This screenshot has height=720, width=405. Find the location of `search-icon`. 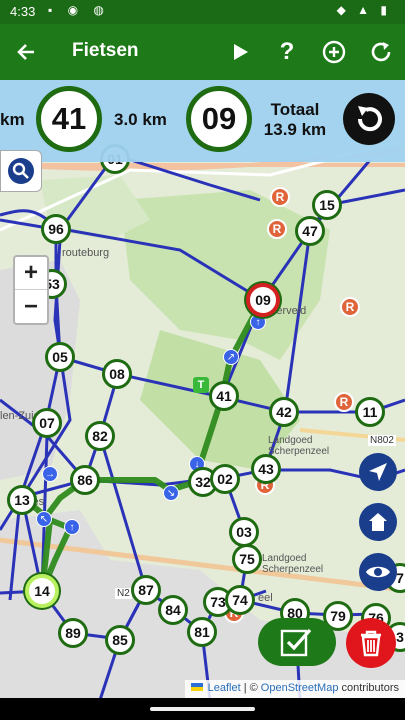

search-icon is located at coordinates (21, 171).